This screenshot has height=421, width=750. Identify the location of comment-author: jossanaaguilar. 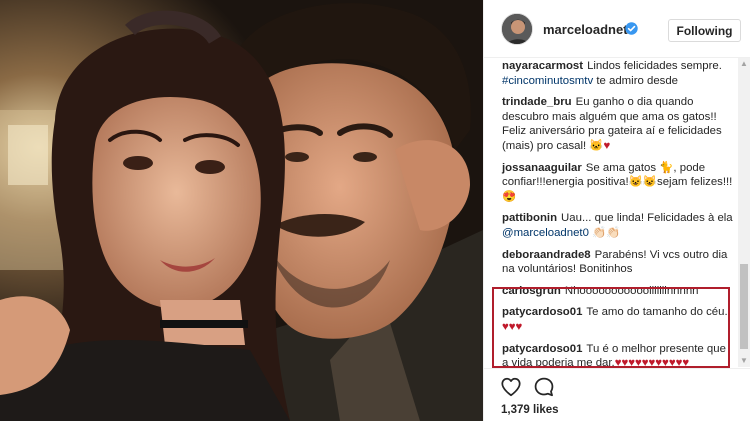
(542, 168).